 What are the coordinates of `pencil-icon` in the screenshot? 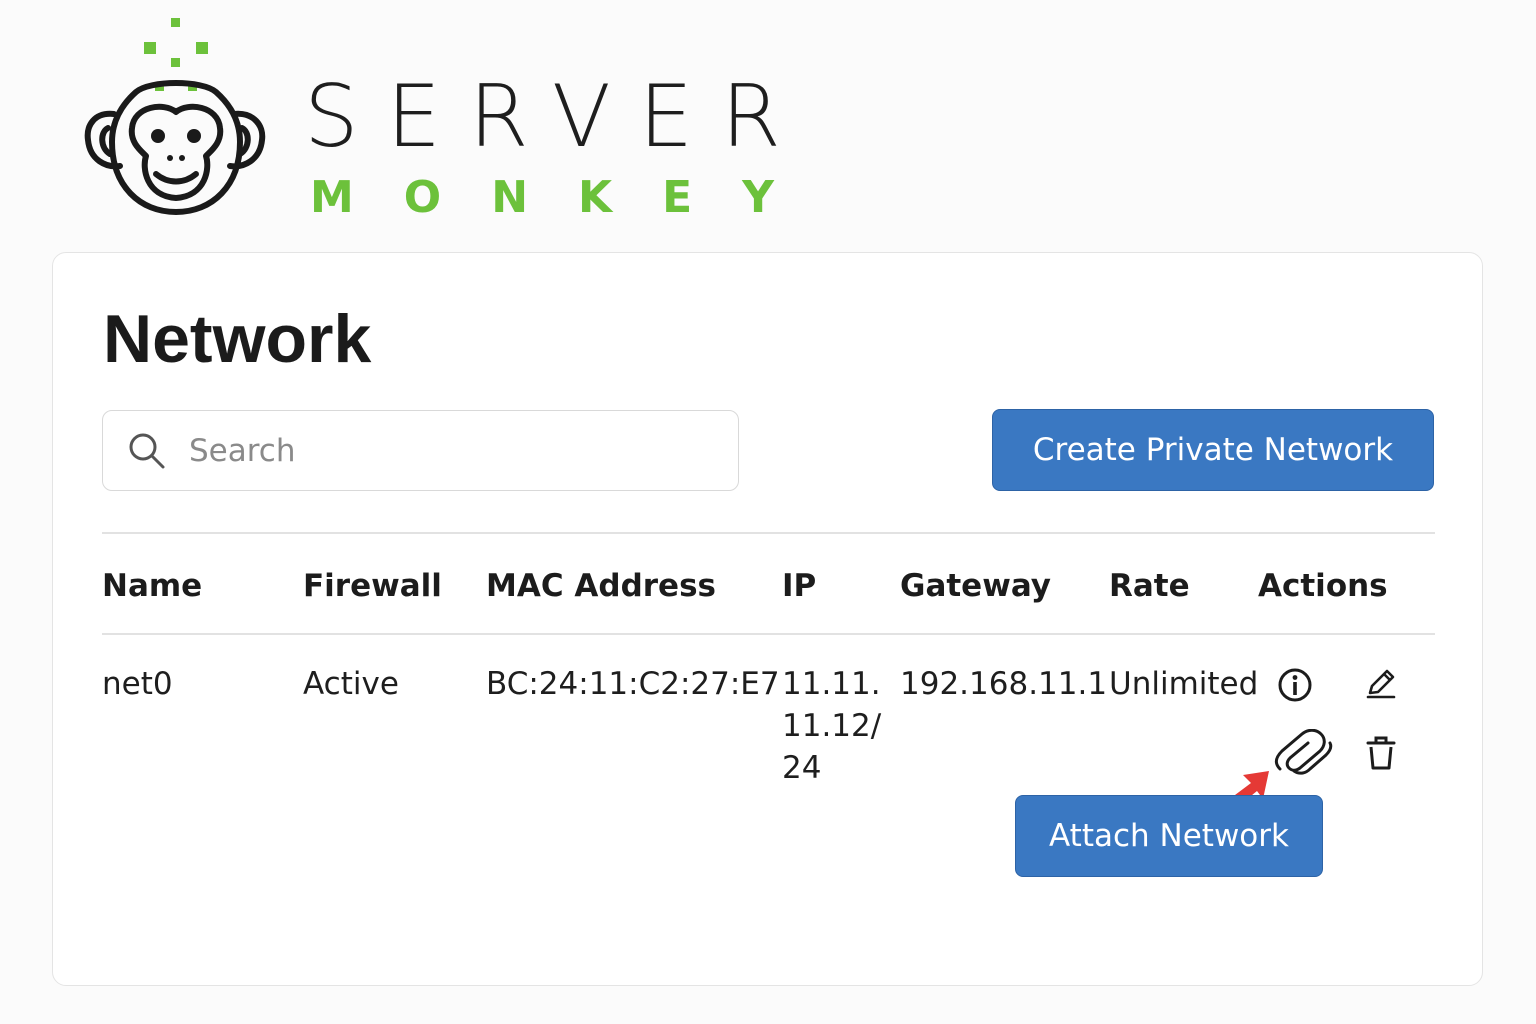 It's located at (1381, 684).